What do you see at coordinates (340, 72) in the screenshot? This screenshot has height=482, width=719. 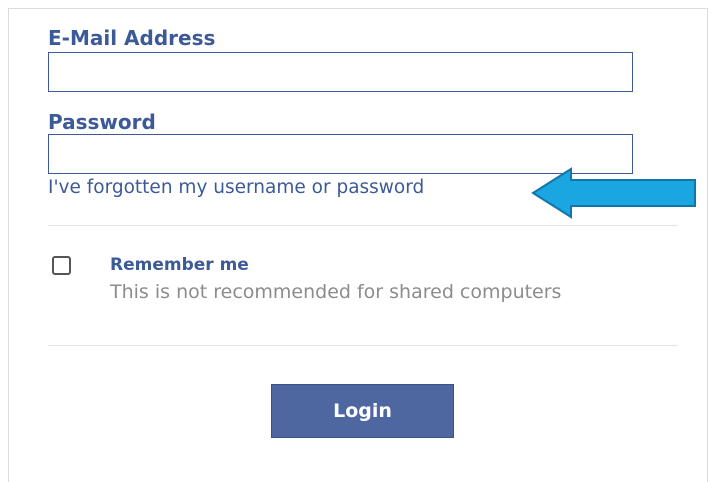 I see `email-field` at bounding box center [340, 72].